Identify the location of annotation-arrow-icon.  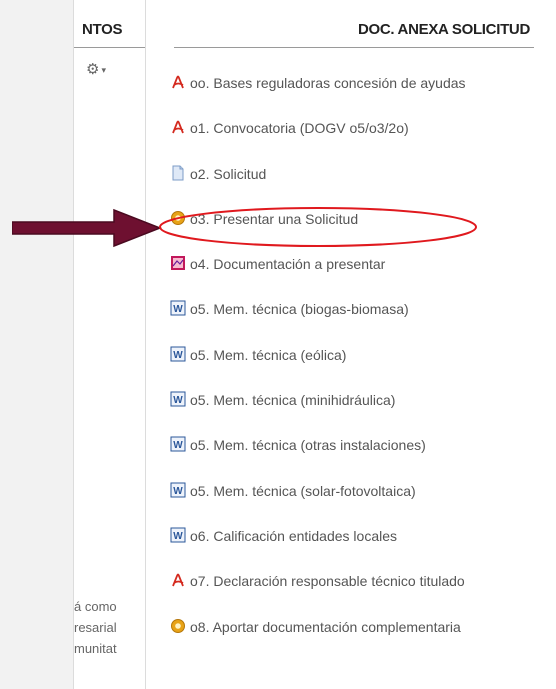
(87, 228).